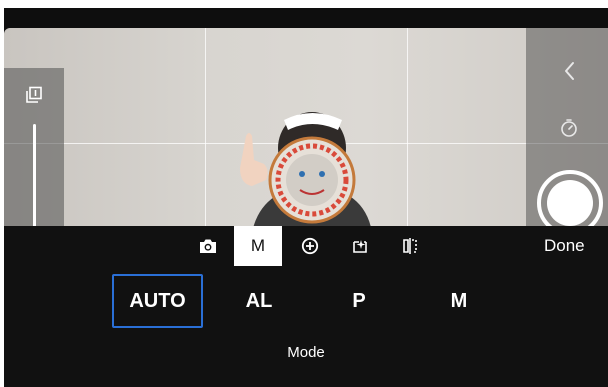 Image resolution: width=608 pixels, height=387 pixels. What do you see at coordinates (34, 95) in the screenshot?
I see `page-counter-icon` at bounding box center [34, 95].